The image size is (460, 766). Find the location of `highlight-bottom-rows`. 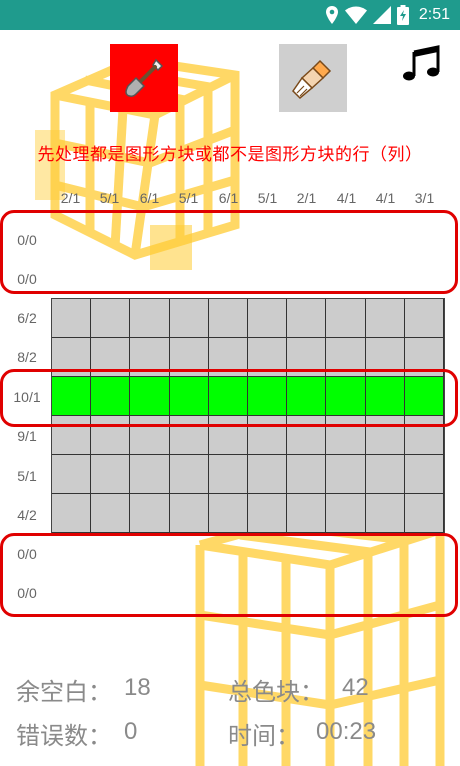

highlight-bottom-rows is located at coordinates (229, 575).